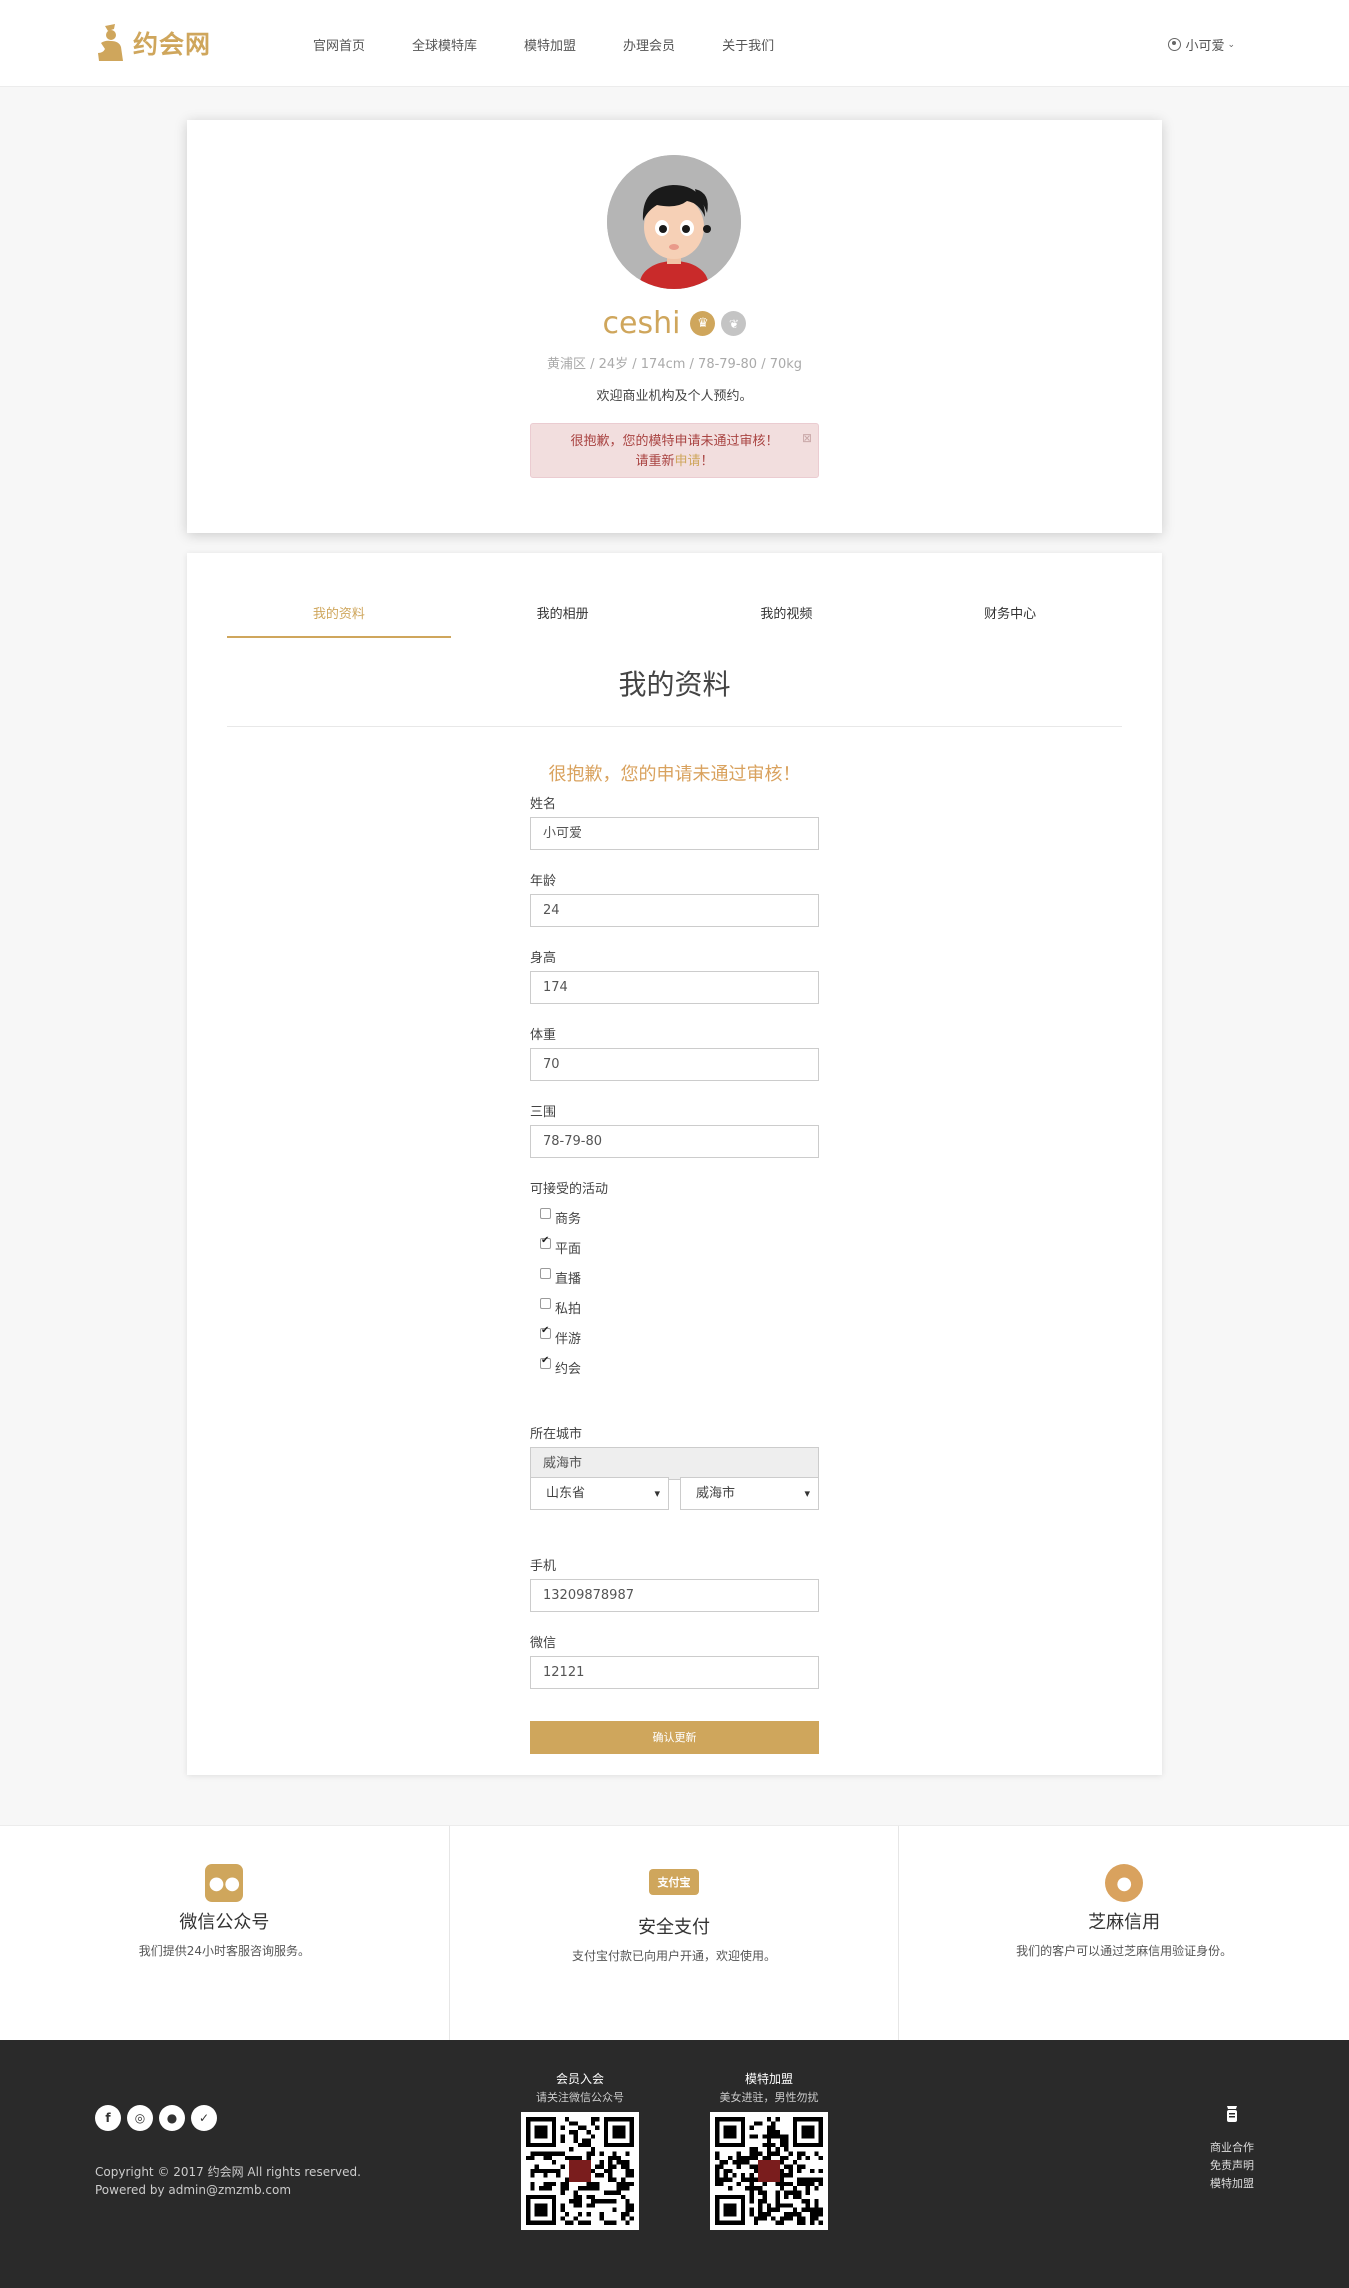 The image size is (1349, 2288). Describe the element at coordinates (674, 1737) in the screenshot. I see `confirm-update-button: 确认更新` at that location.